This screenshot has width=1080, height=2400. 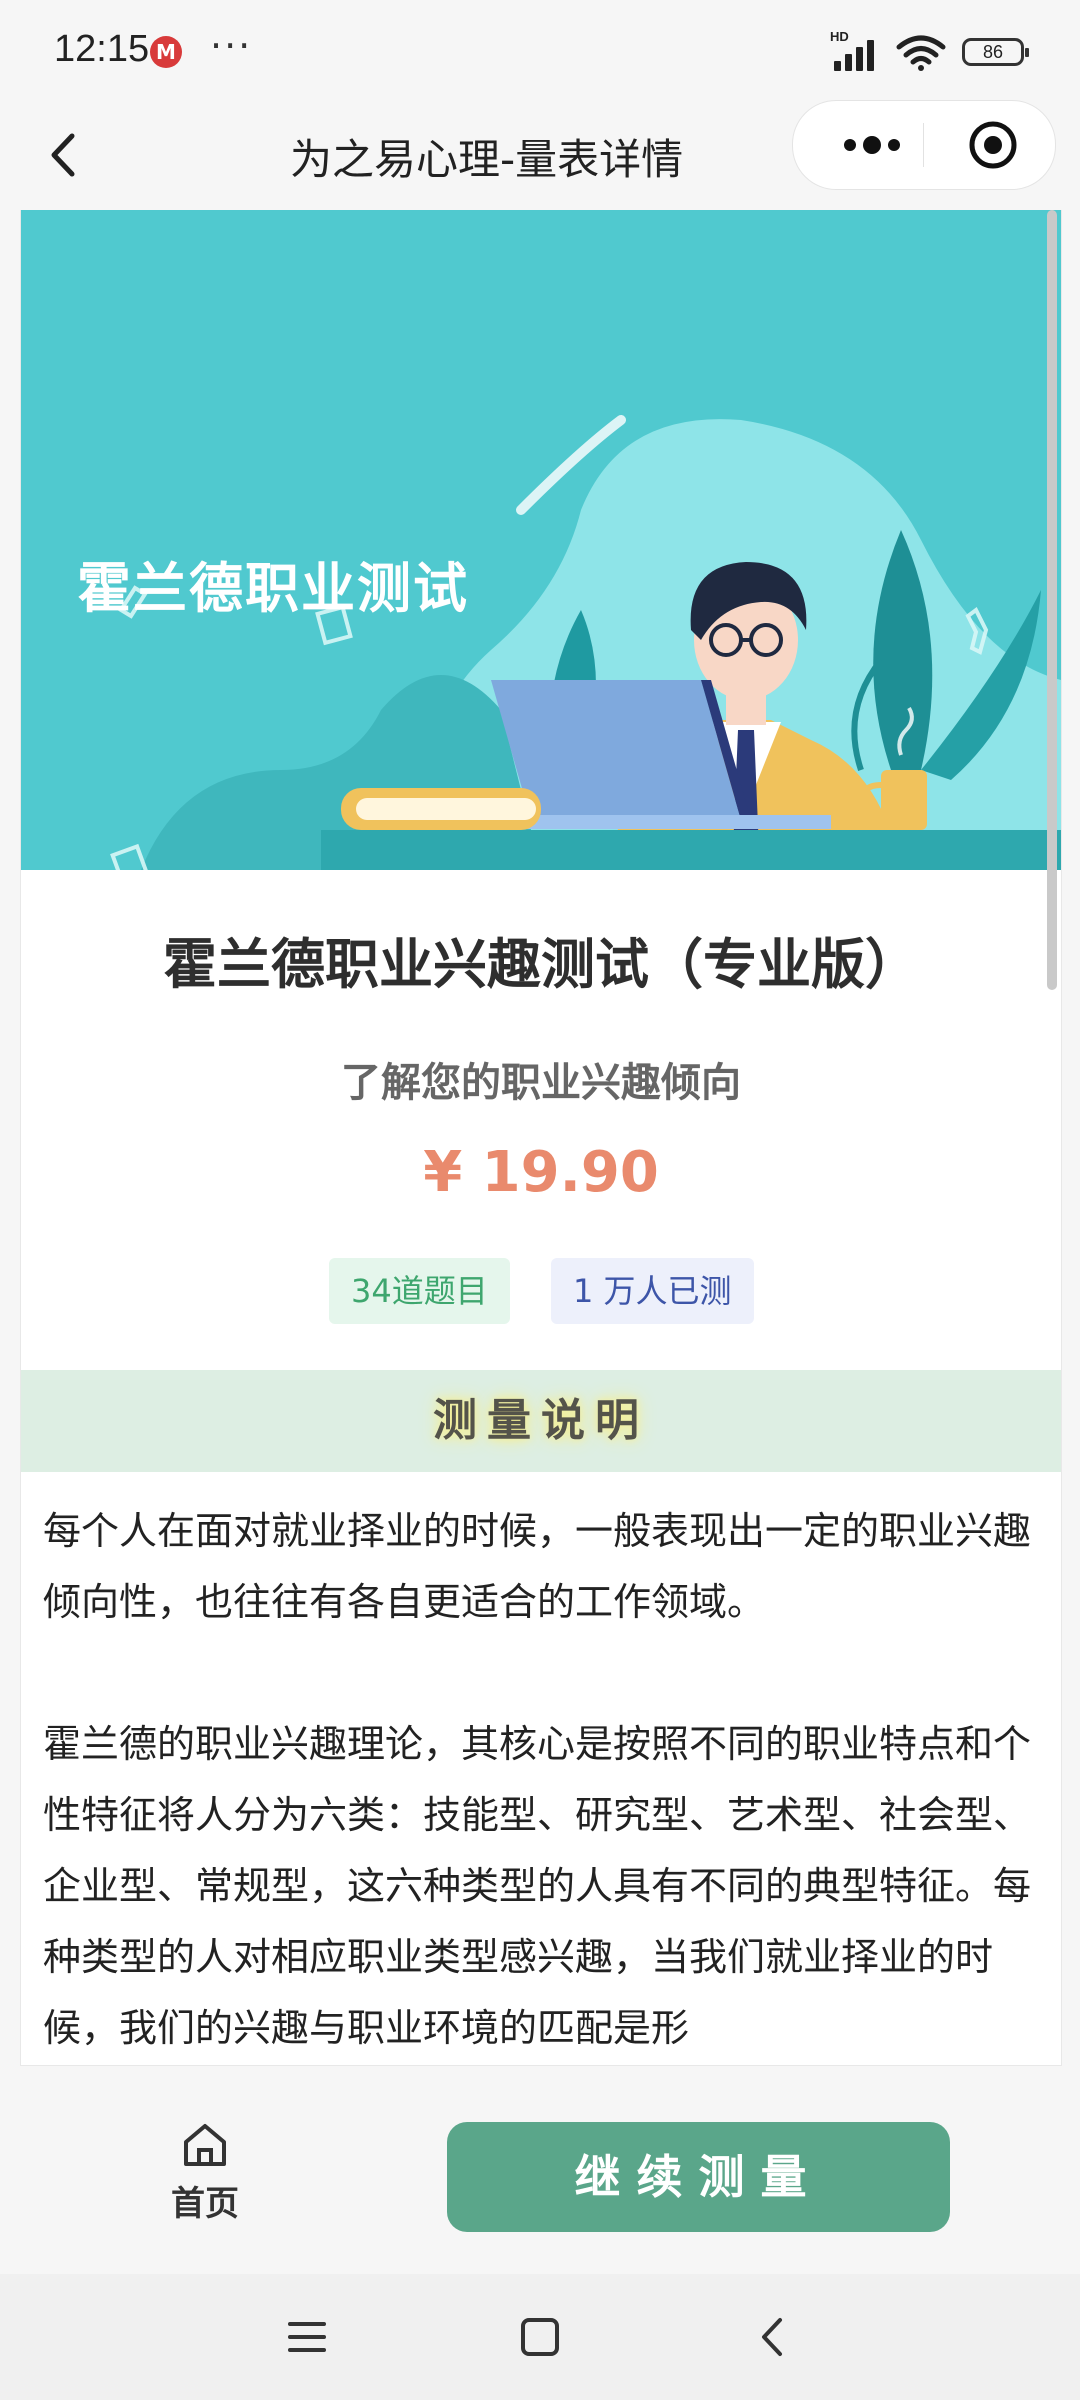 What do you see at coordinates (773, 2337) in the screenshot?
I see `back-icon` at bounding box center [773, 2337].